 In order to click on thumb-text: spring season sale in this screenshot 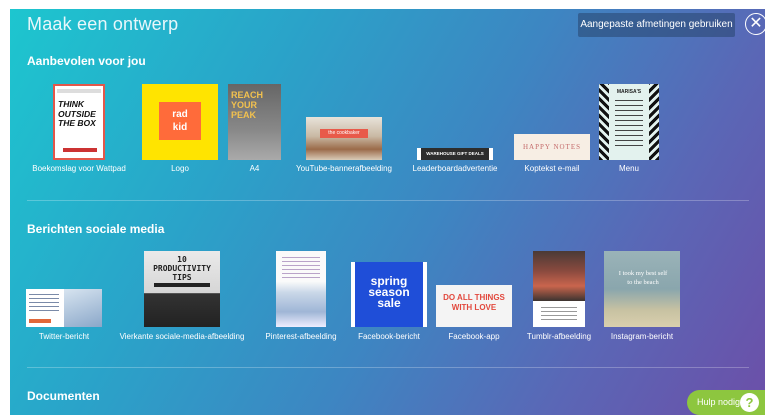, I will do `click(389, 292)`.